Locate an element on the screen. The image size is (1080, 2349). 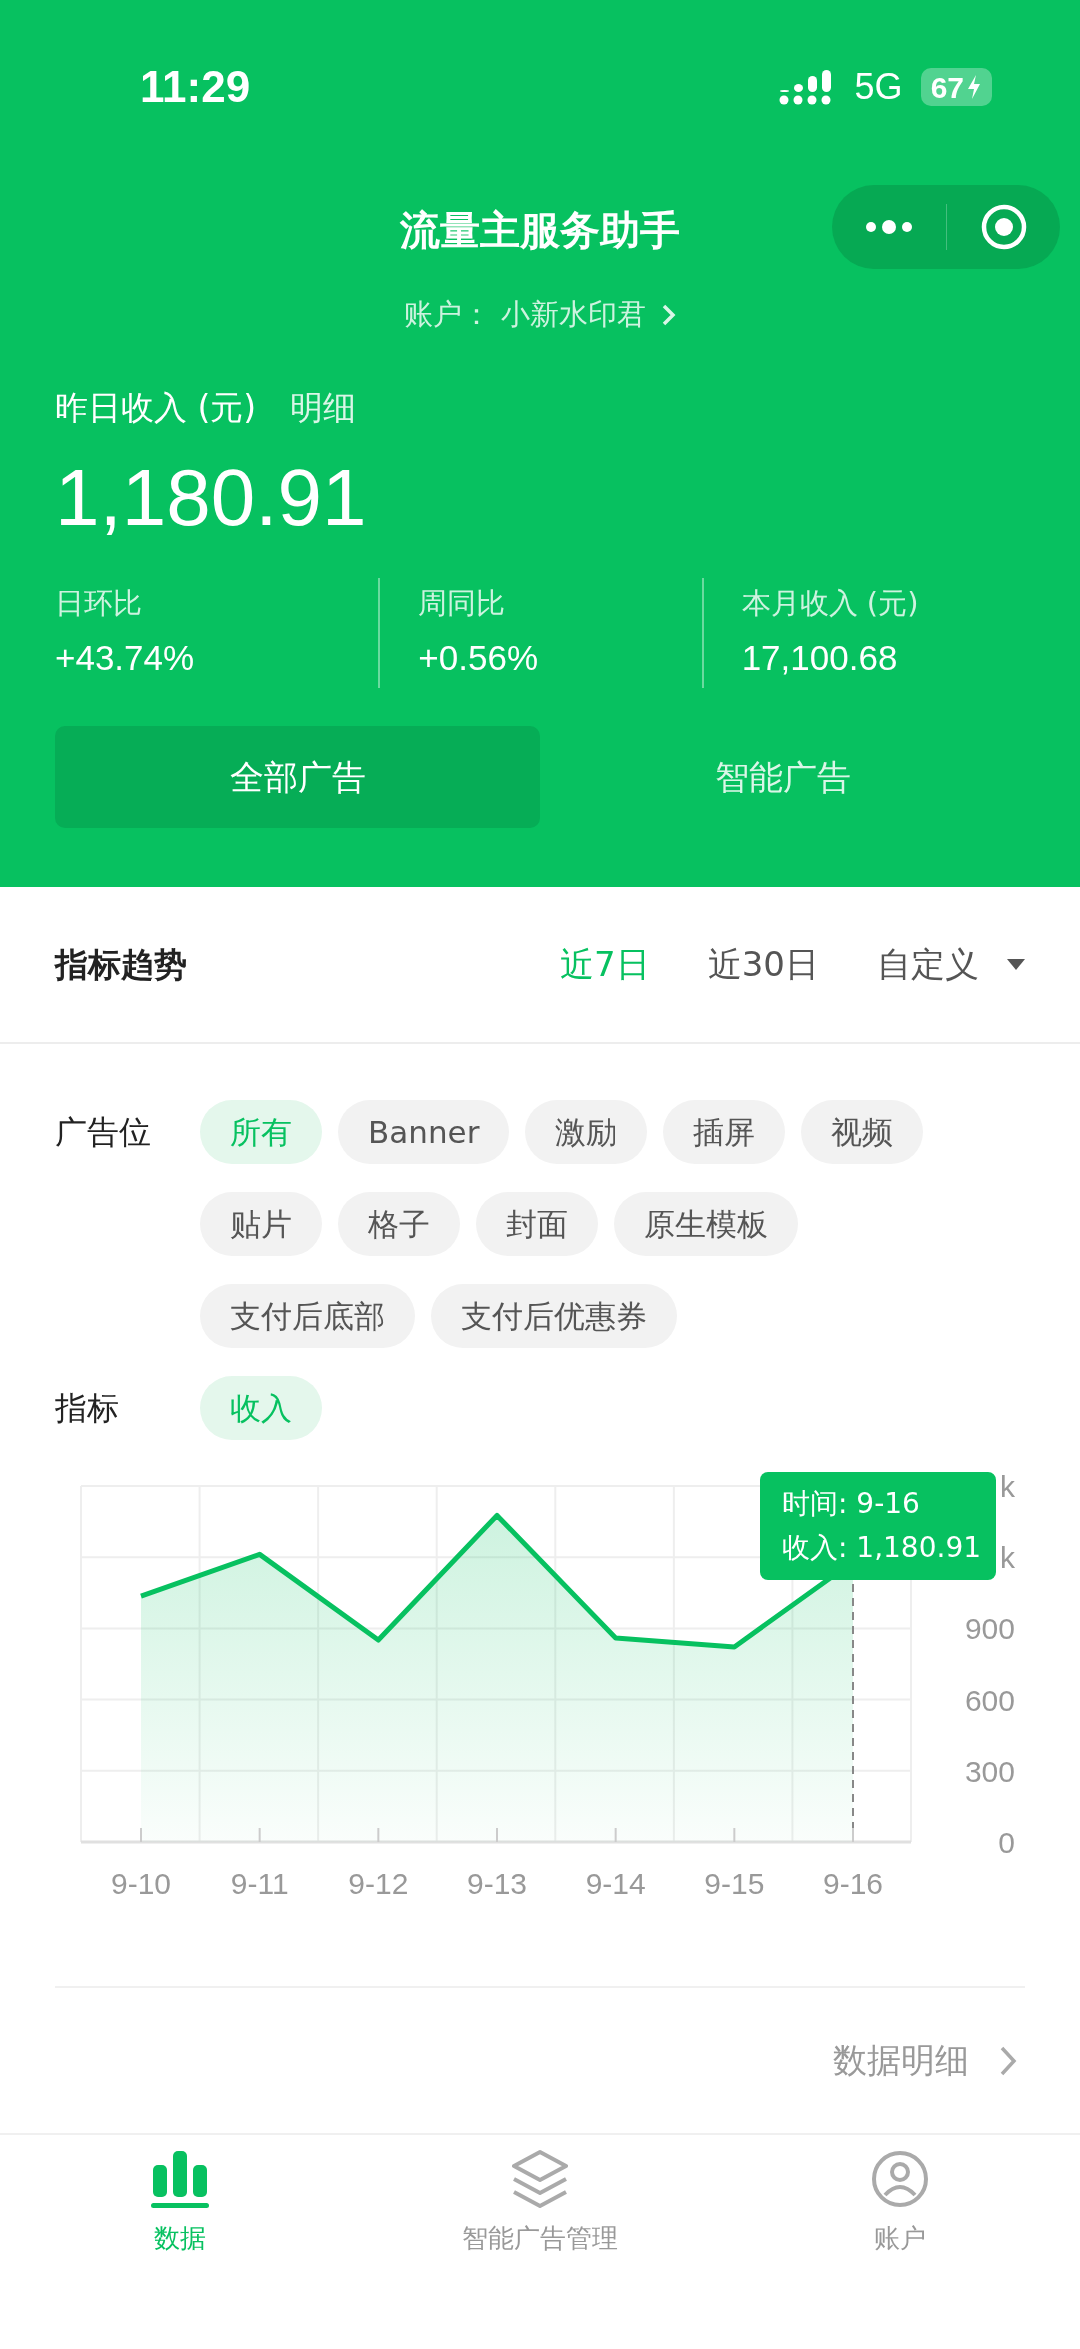
filter-chip: 原生模板 is located at coordinates (706, 1224).